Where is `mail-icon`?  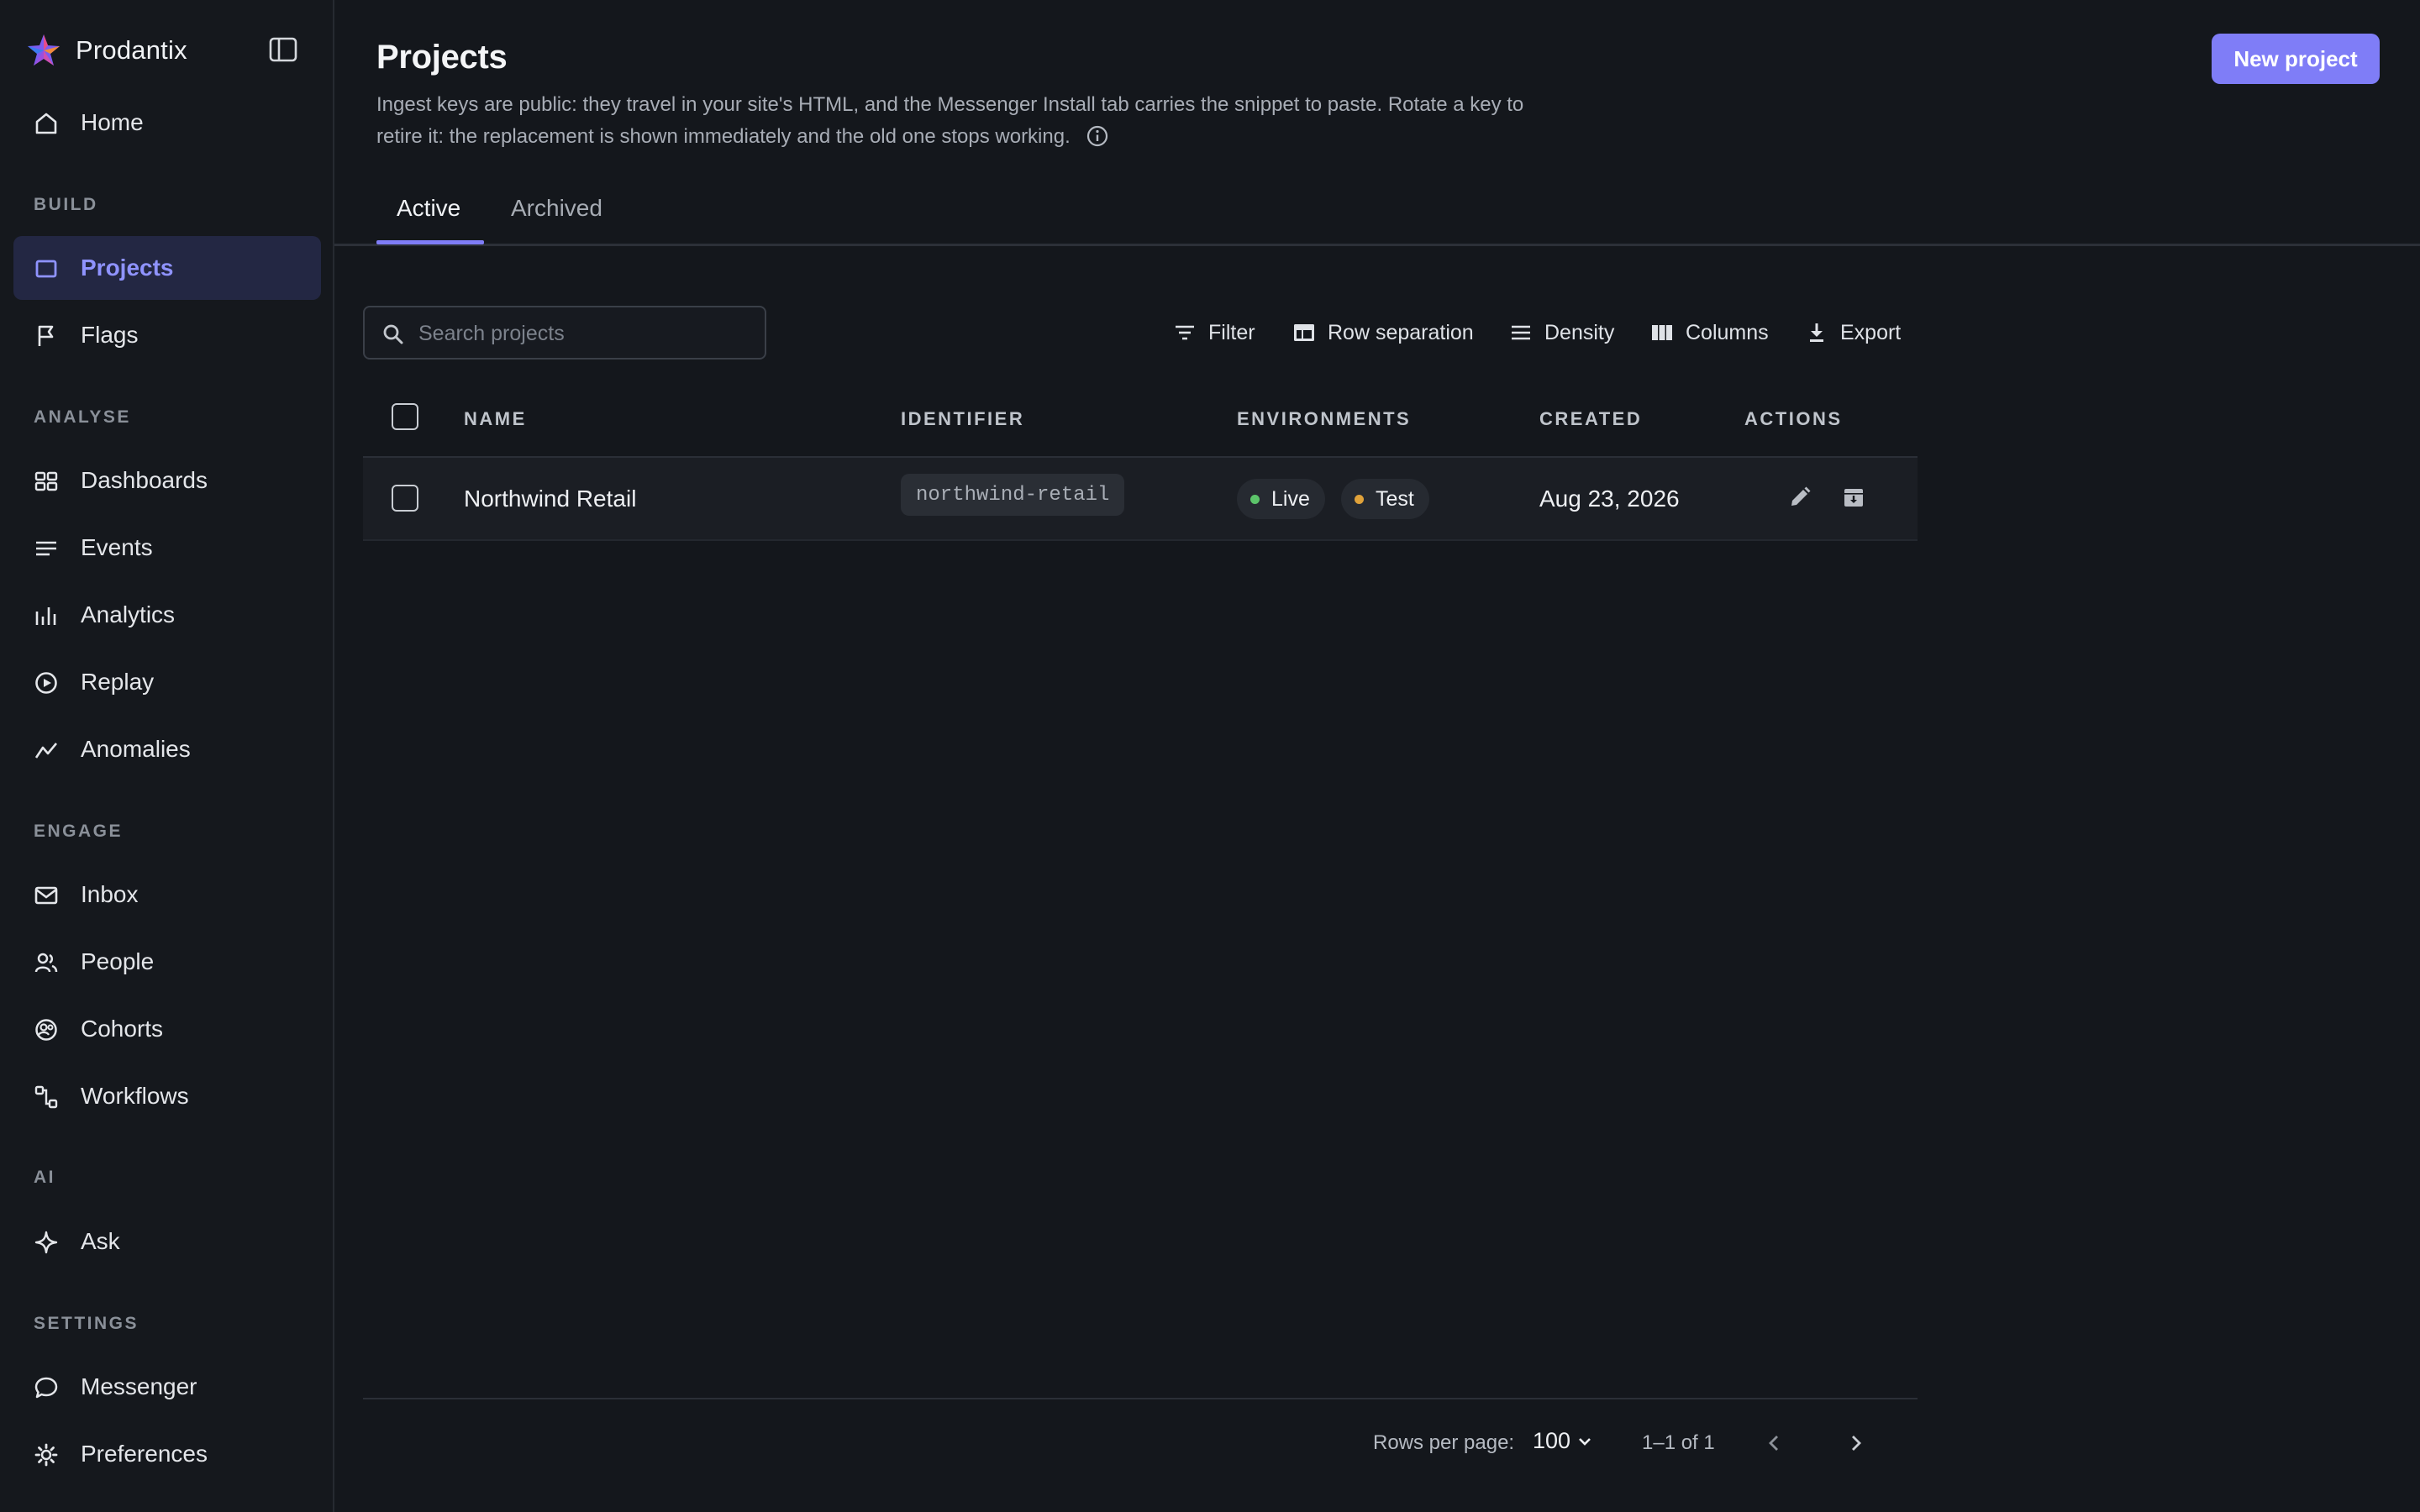
mail-icon is located at coordinates (46, 895).